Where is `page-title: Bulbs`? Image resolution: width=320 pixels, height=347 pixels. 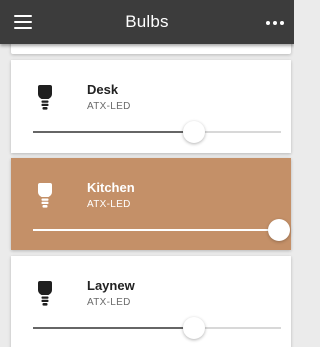 page-title: Bulbs is located at coordinates (147, 21).